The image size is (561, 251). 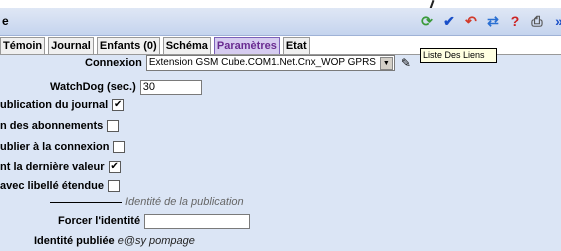 I want to click on toolbar: ⟳ ✔ ↶ ⇄ ? ⎙ », so click(x=490, y=21).